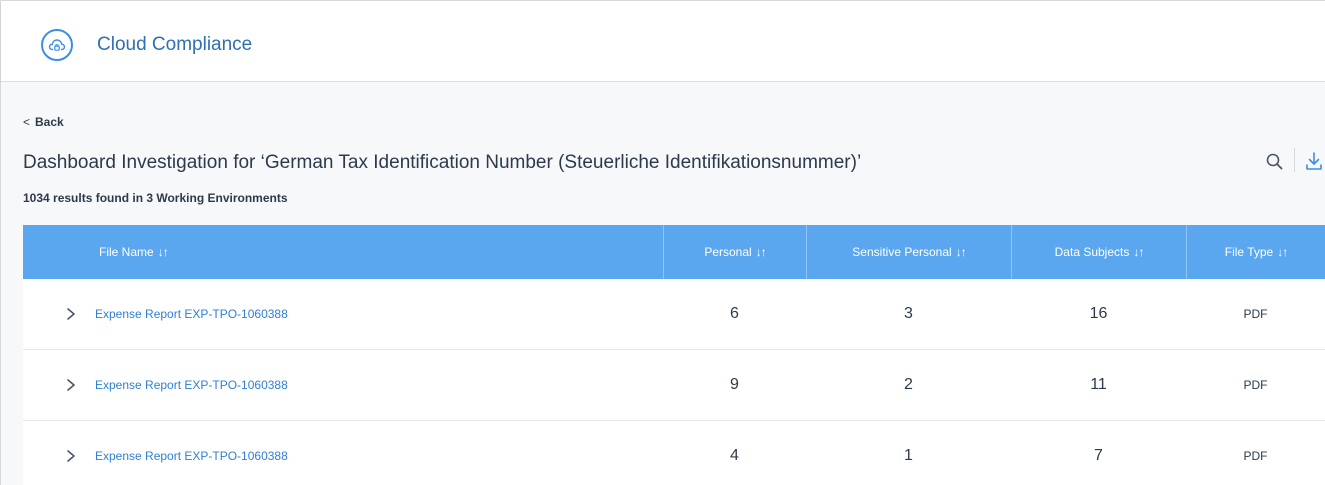  What do you see at coordinates (49, 122) in the screenshot?
I see `back-label: Back` at bounding box center [49, 122].